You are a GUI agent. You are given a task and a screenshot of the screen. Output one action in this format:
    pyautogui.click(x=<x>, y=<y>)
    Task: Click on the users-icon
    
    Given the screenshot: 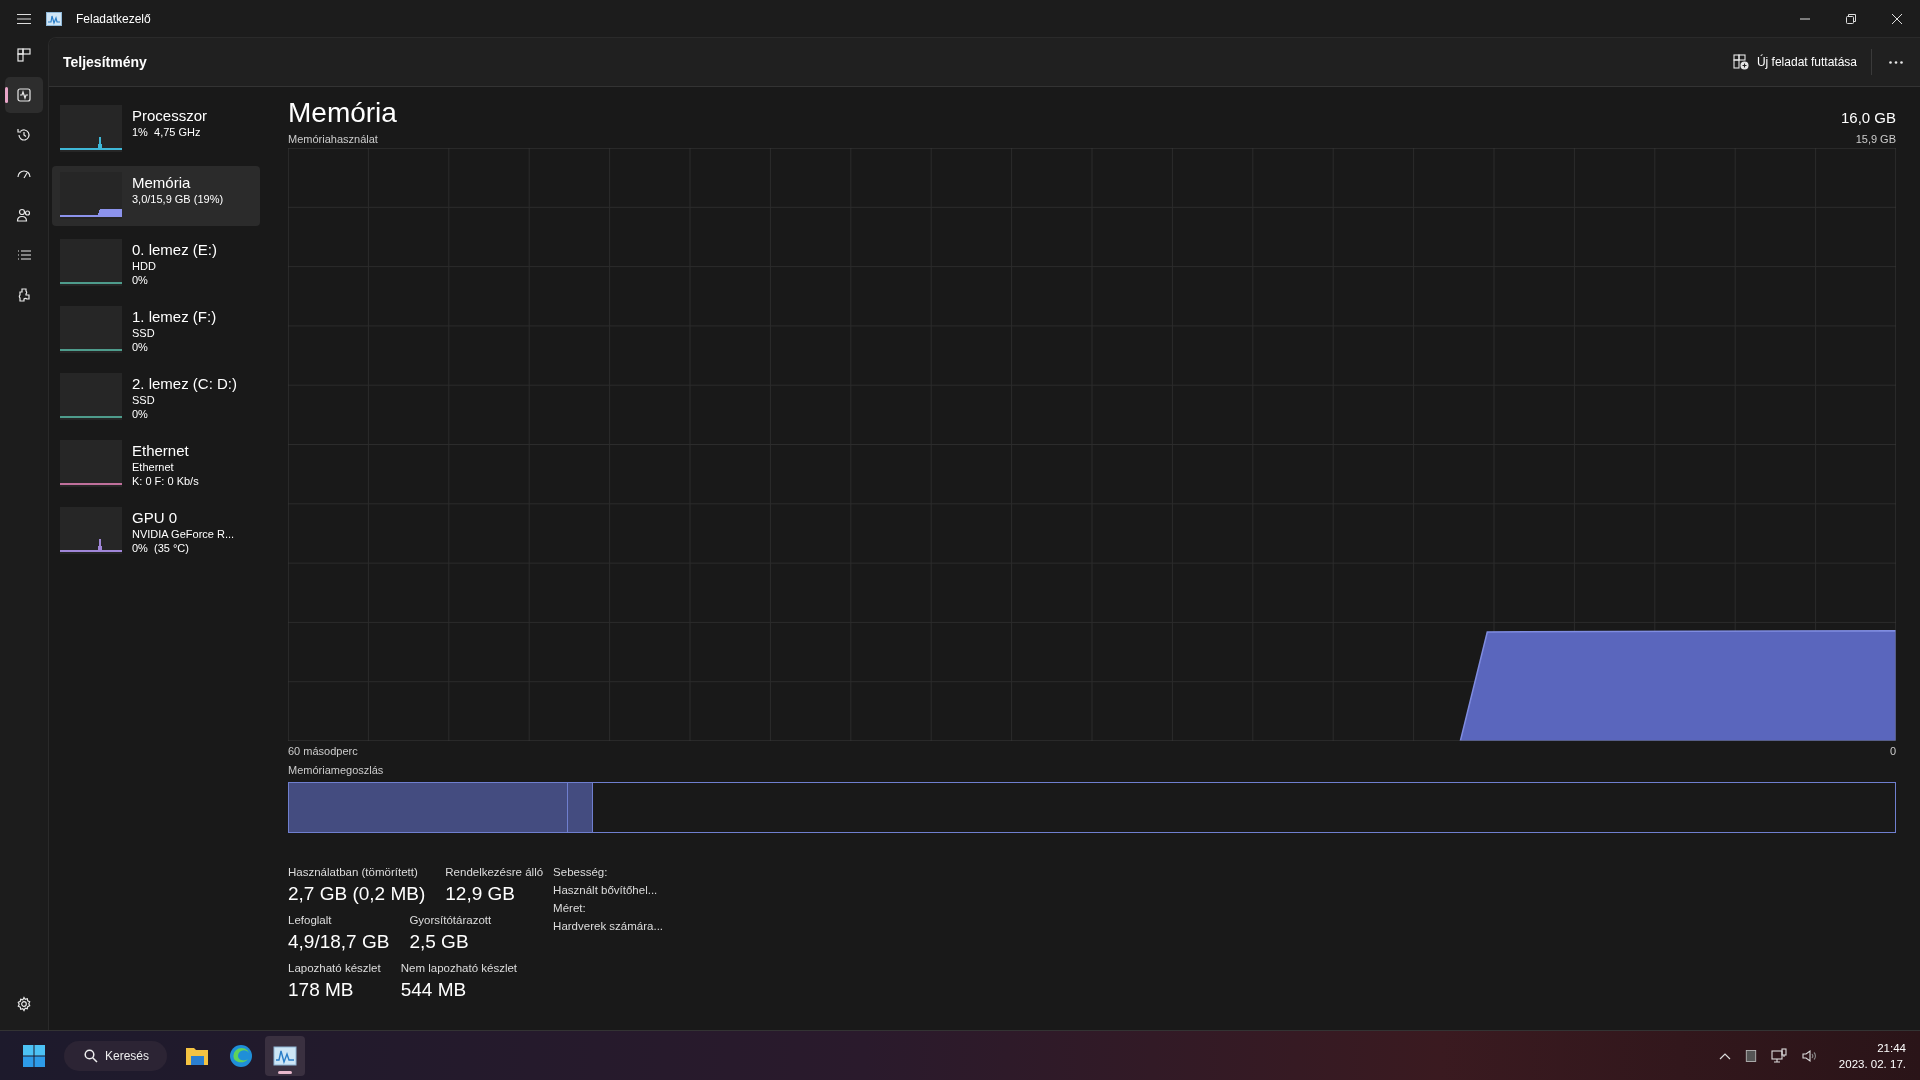 What is the action you would take?
    pyautogui.click(x=24, y=215)
    